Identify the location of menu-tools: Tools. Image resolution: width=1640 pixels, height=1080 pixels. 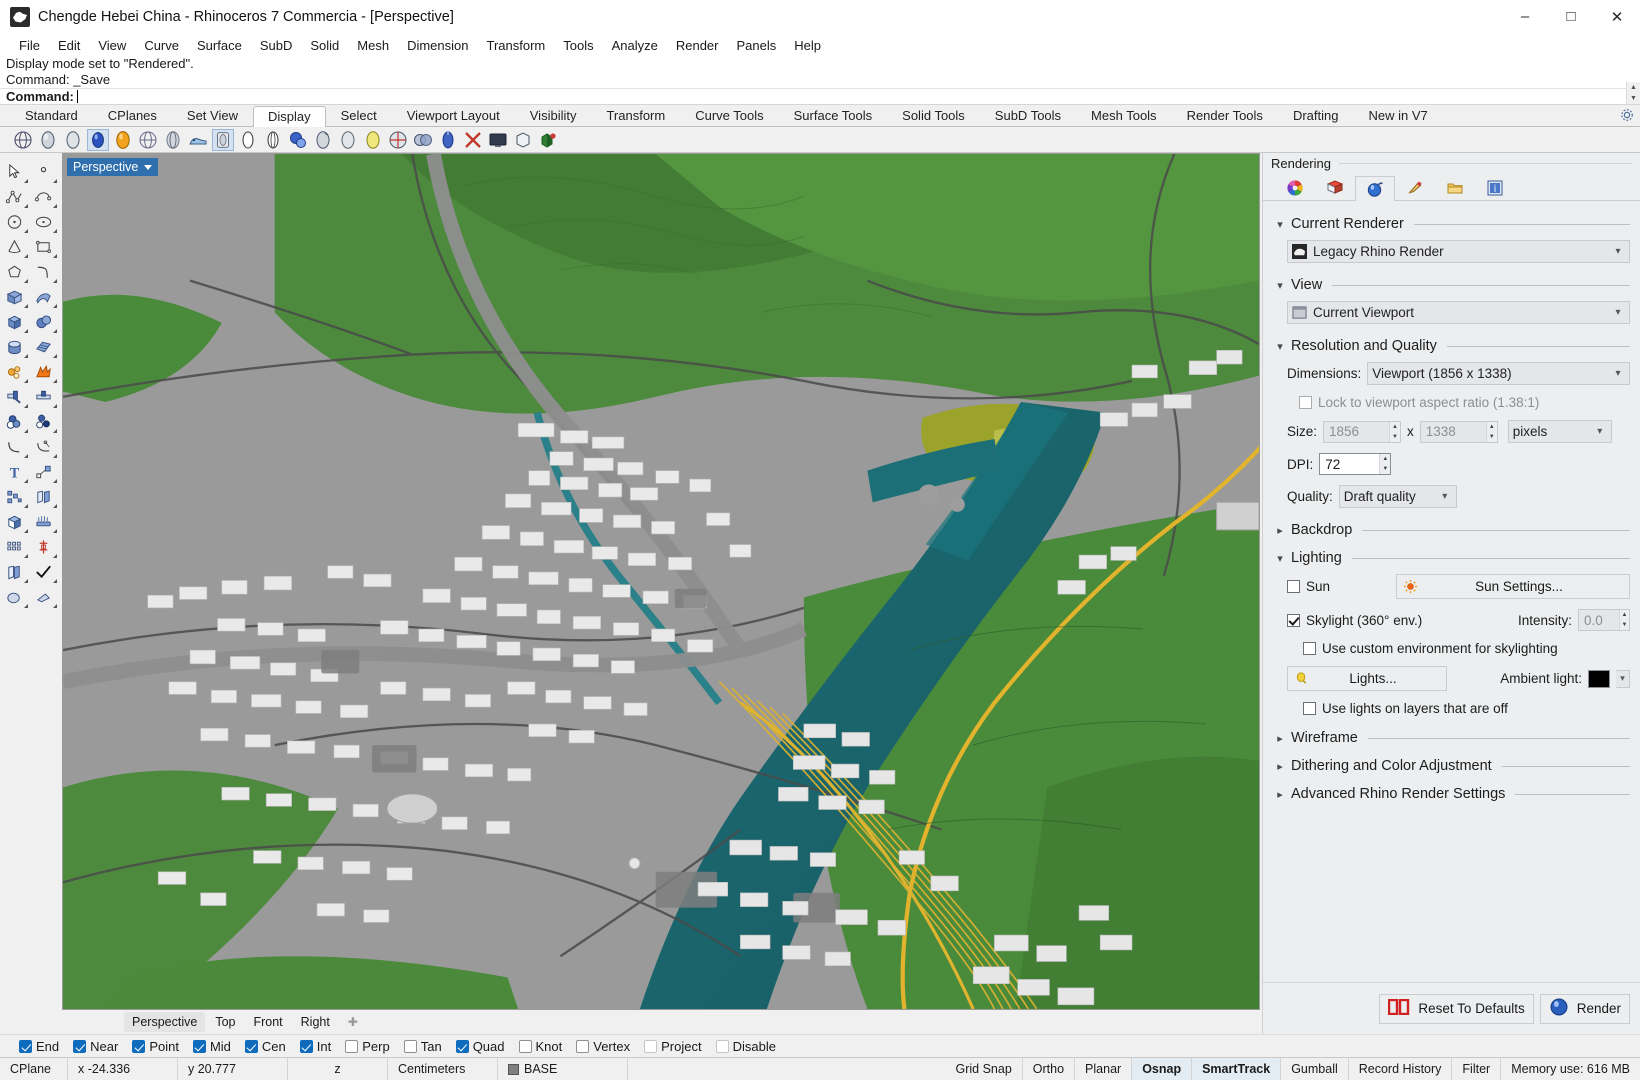
(578, 45).